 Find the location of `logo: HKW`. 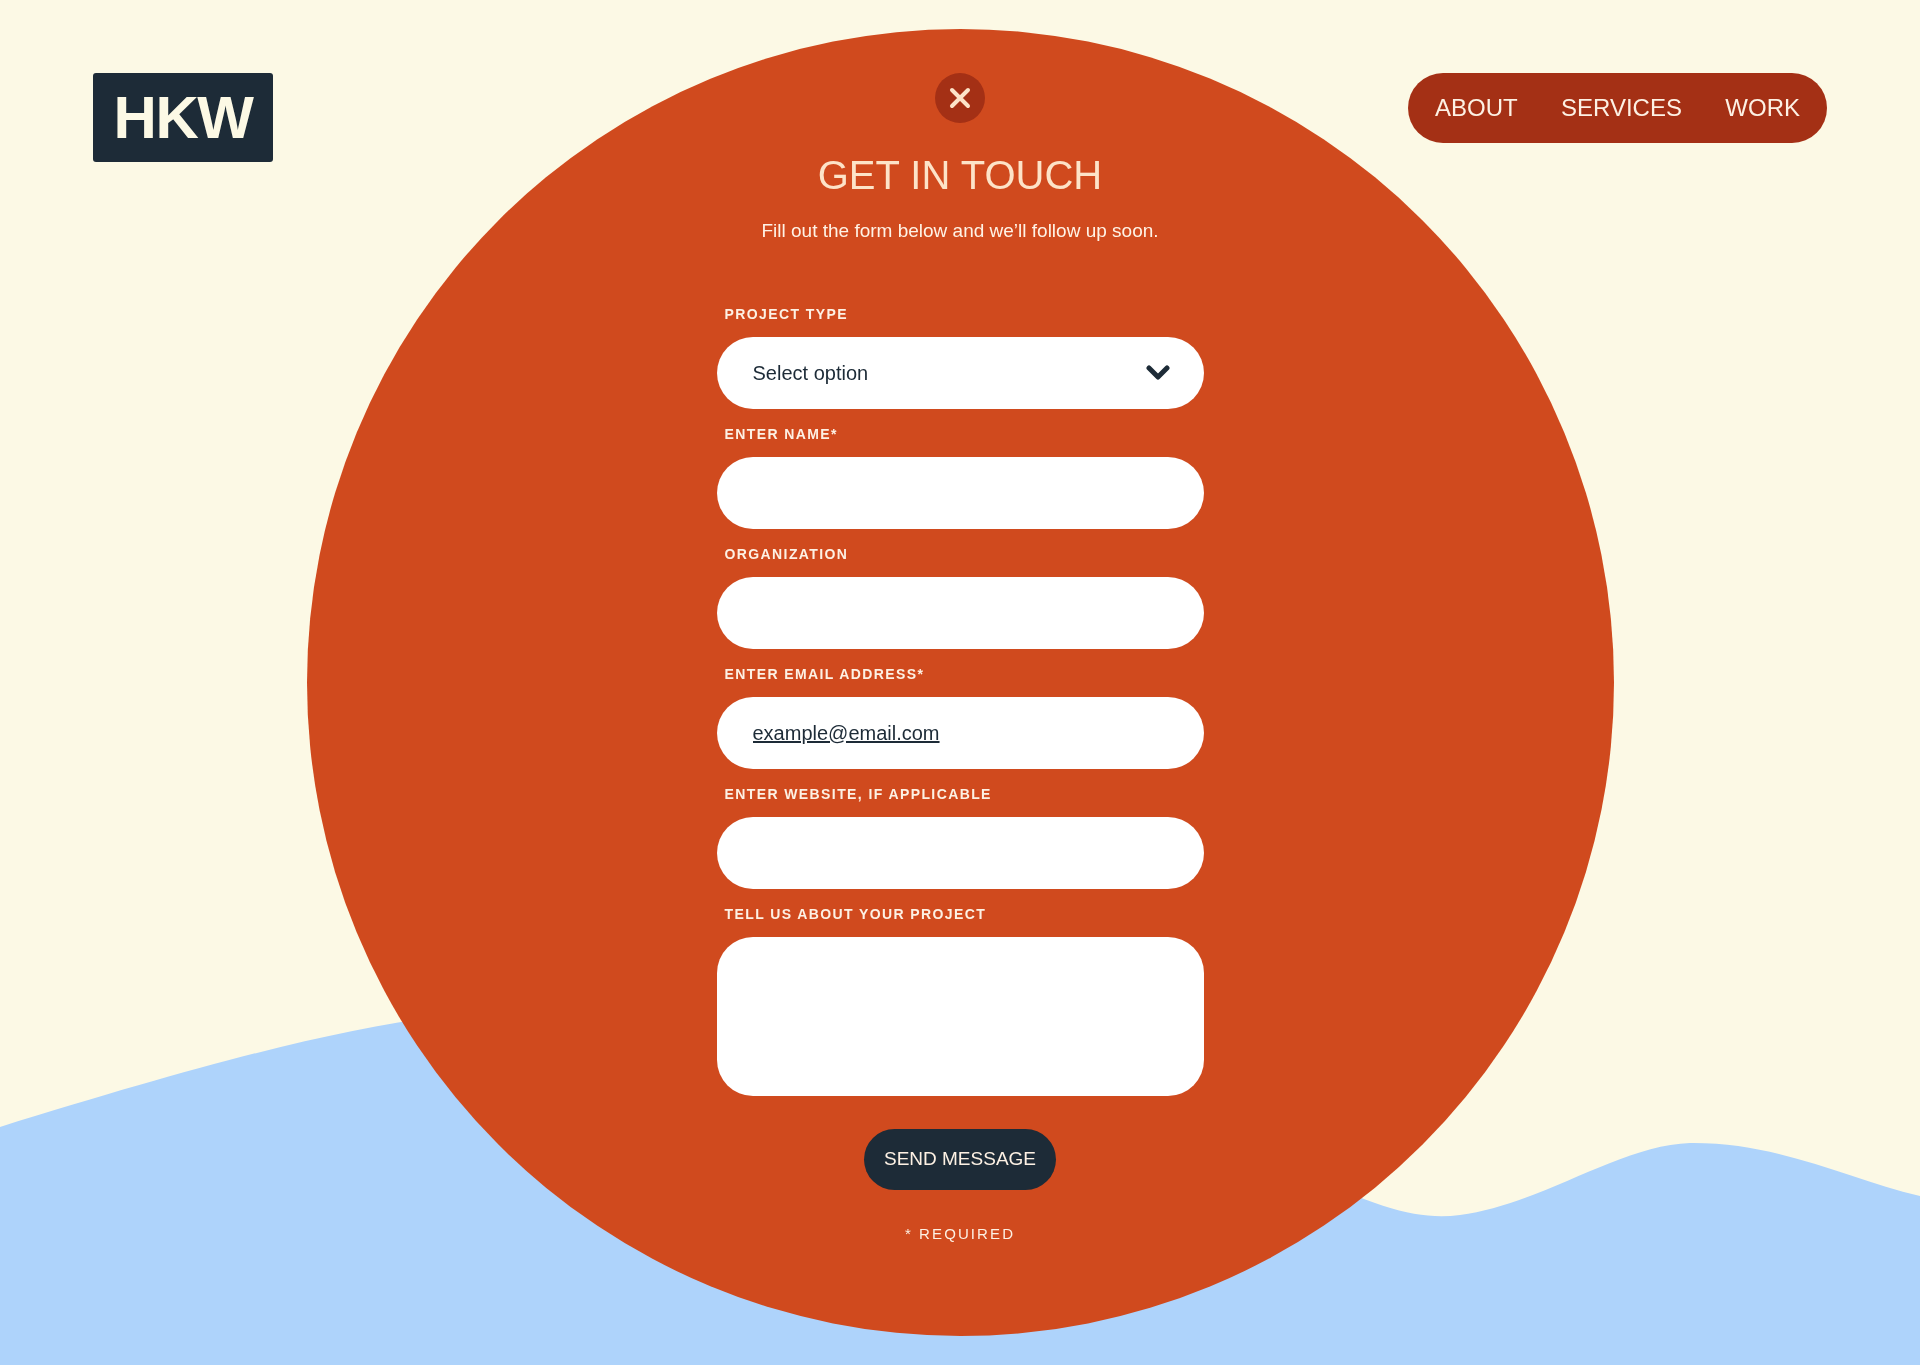

logo: HKW is located at coordinates (183, 117).